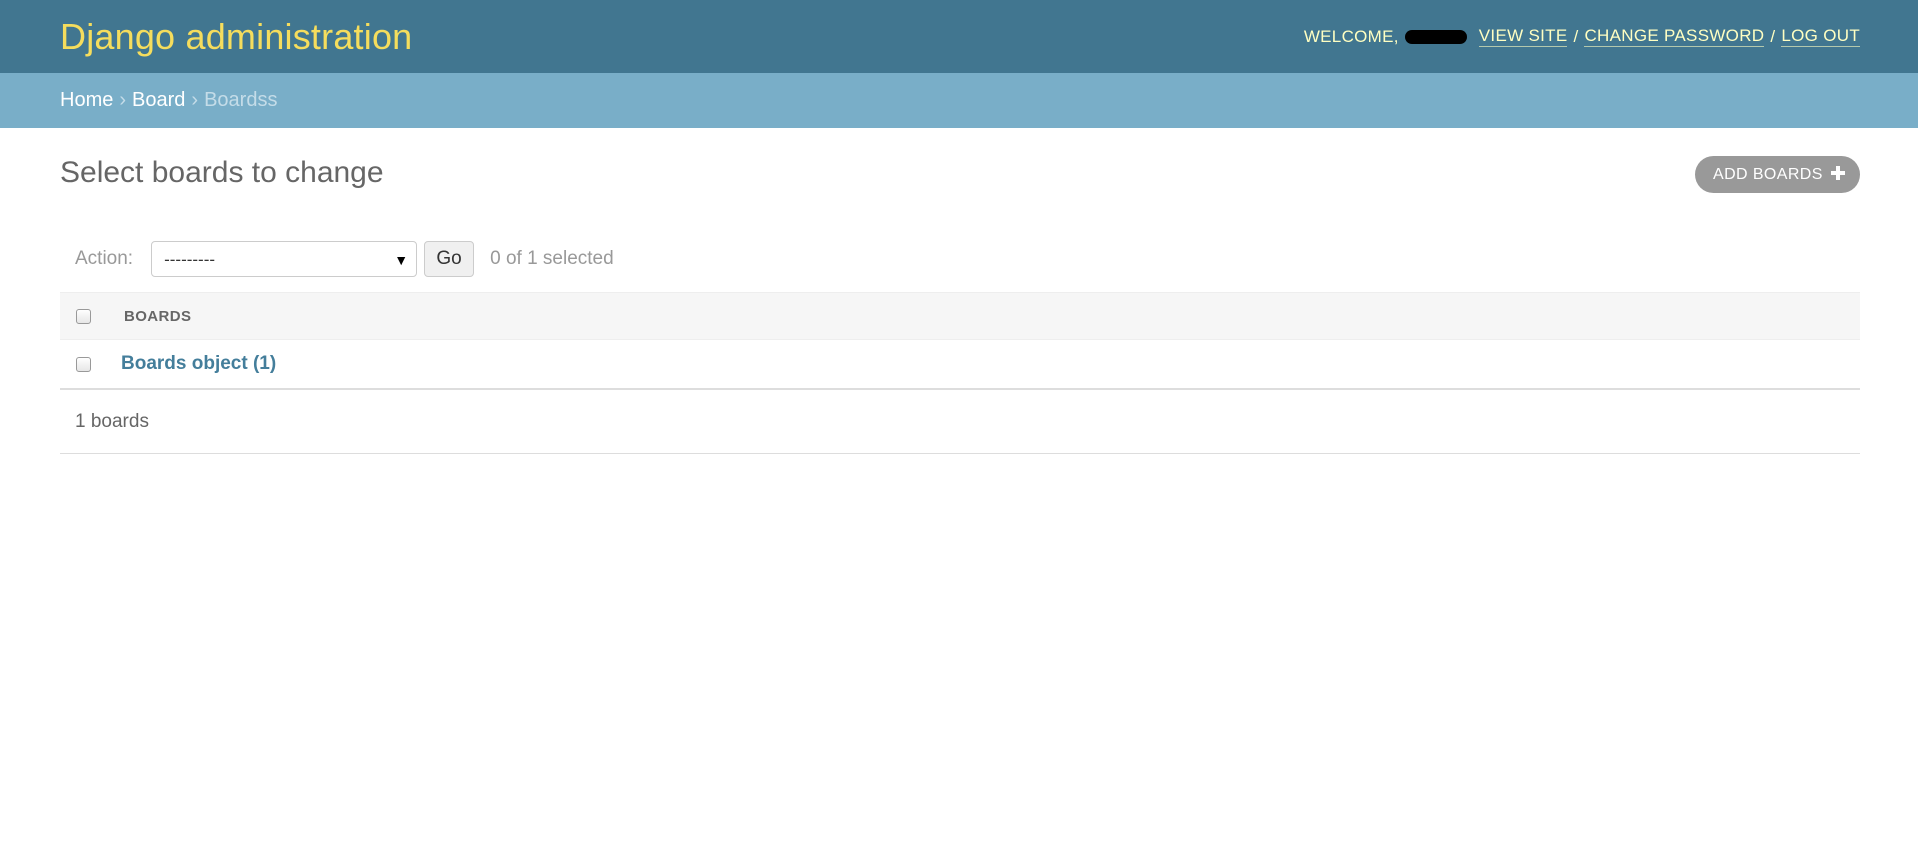  I want to click on page-title: Select boards to change, so click(222, 172).